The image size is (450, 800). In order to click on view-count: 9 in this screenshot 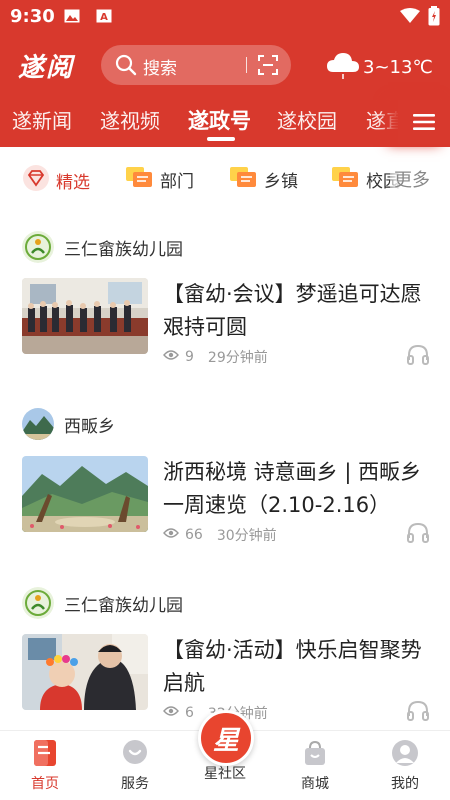, I will do `click(189, 357)`.